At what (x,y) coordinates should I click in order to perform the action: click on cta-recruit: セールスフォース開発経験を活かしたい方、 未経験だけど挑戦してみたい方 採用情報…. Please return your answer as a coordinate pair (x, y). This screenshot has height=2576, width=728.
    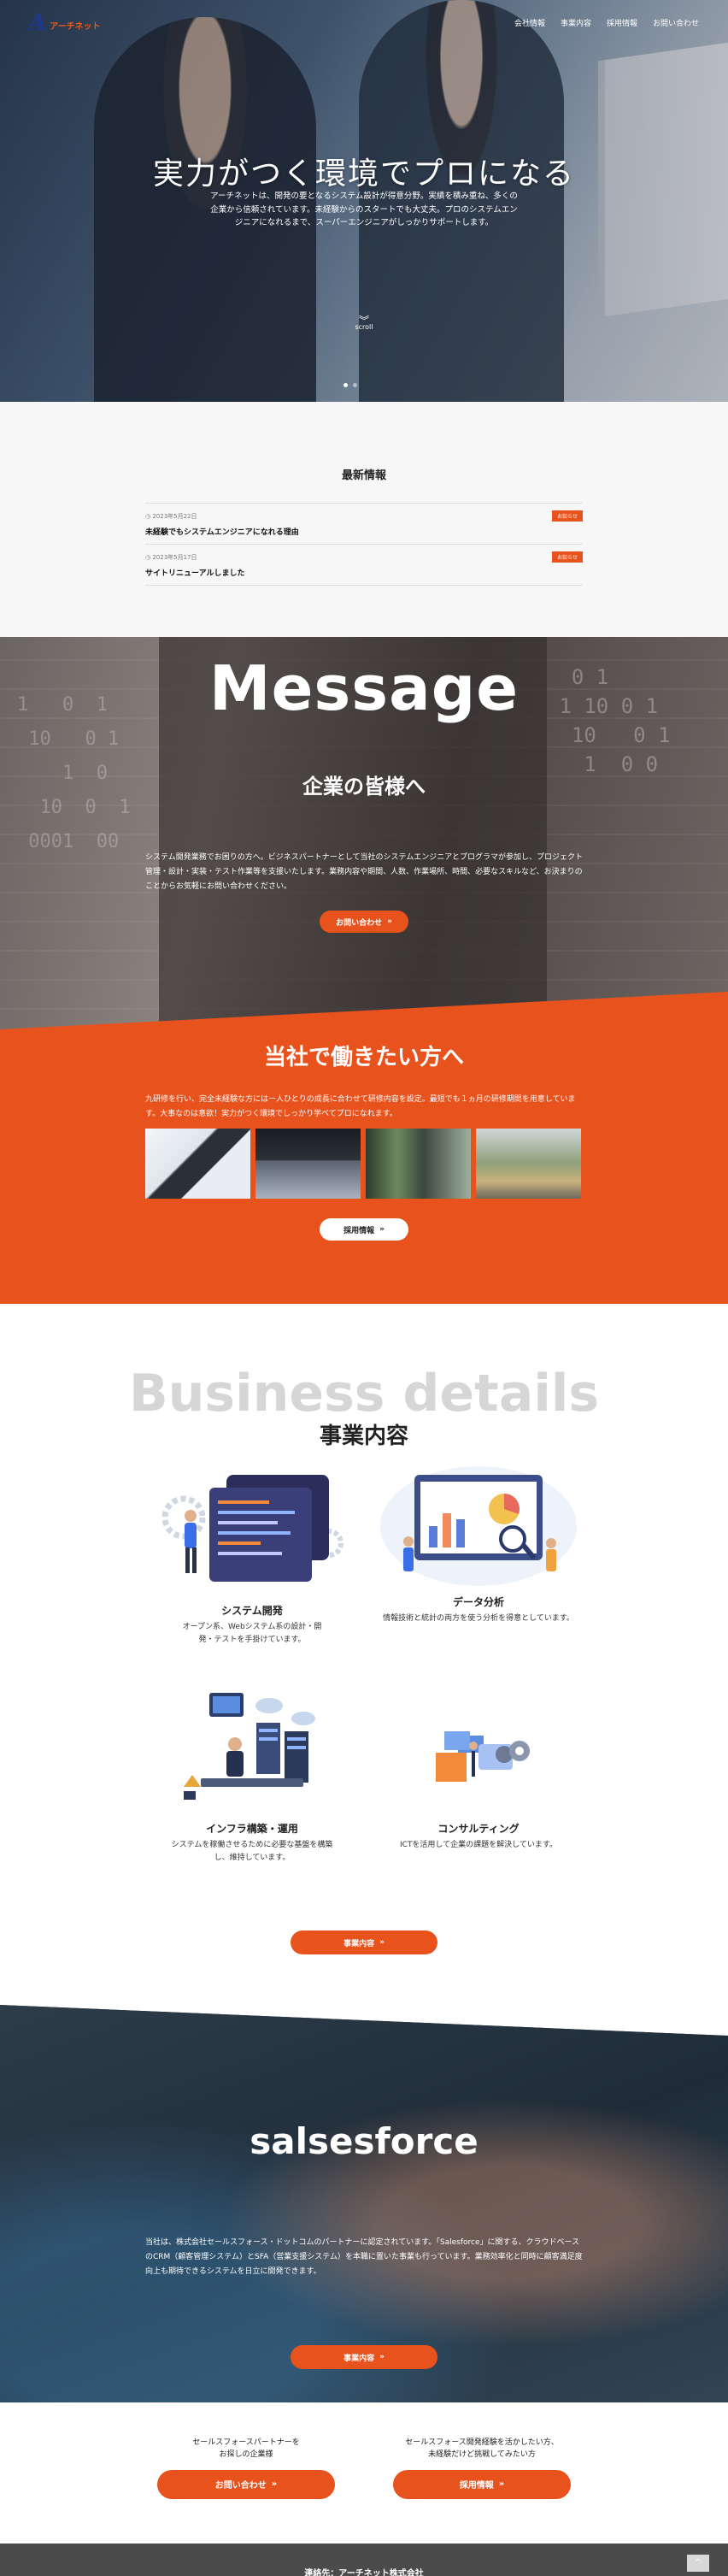
    Looking at the image, I should click on (482, 2468).